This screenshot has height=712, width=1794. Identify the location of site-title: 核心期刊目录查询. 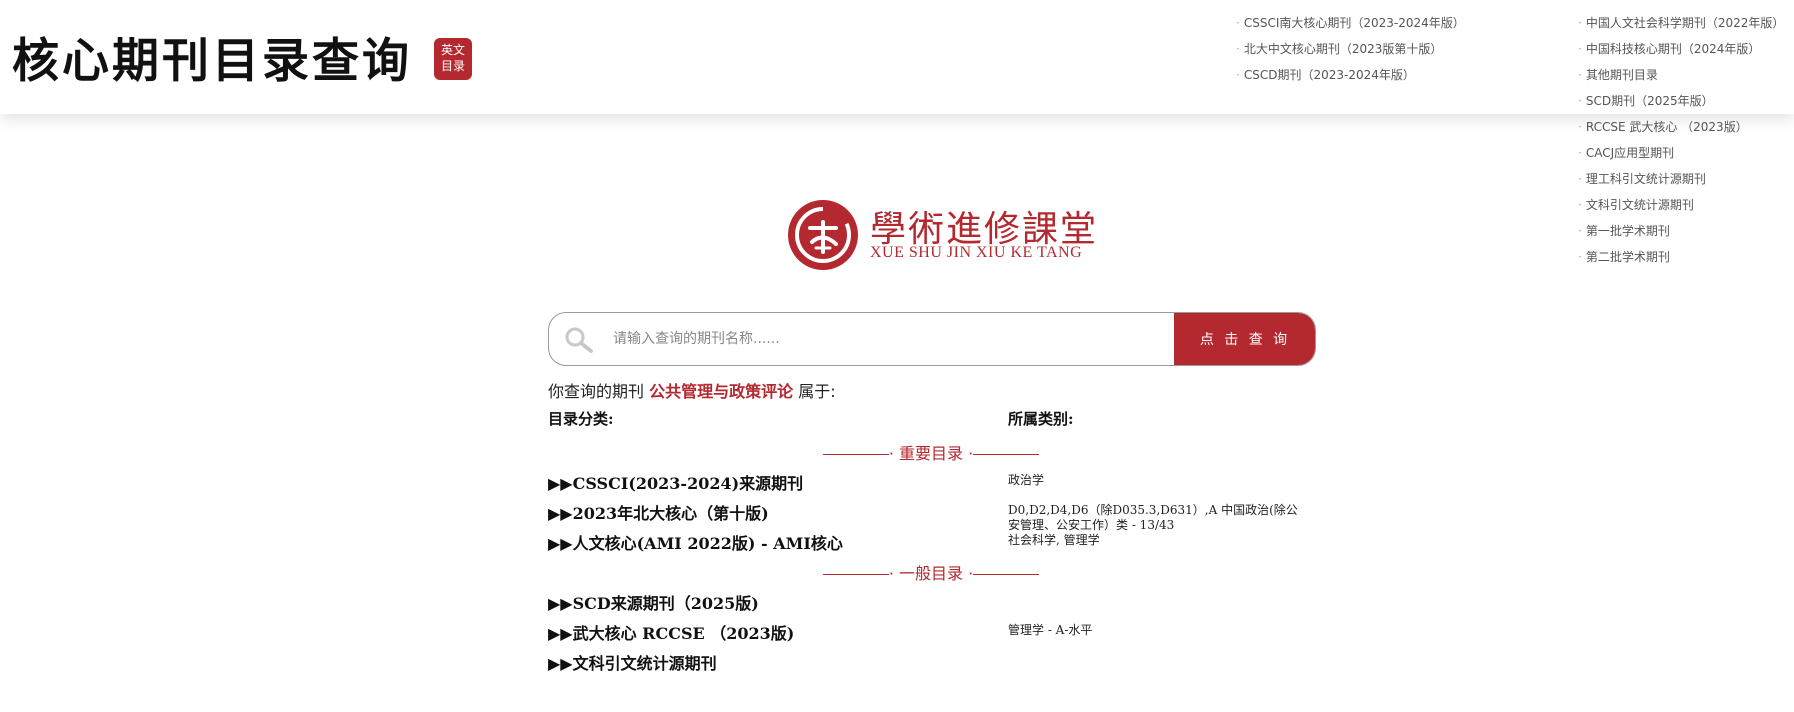
(212, 61).